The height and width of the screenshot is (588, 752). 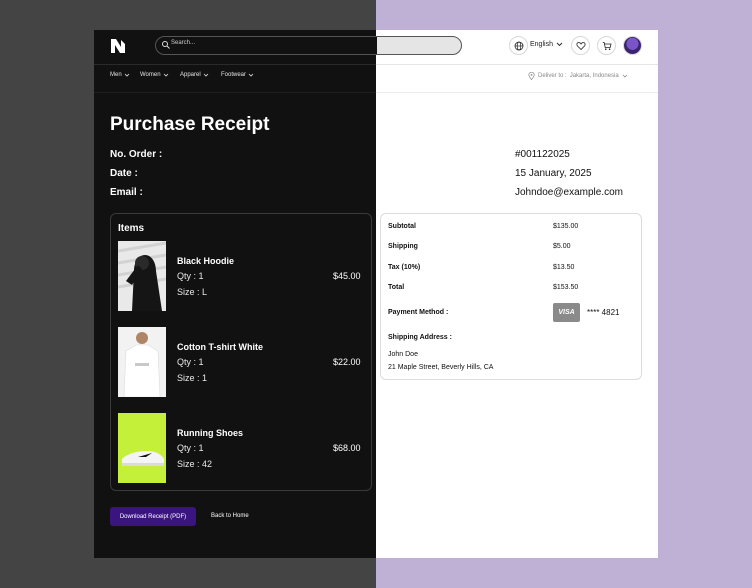 I want to click on nav-item-men: Men, so click(x=120, y=75).